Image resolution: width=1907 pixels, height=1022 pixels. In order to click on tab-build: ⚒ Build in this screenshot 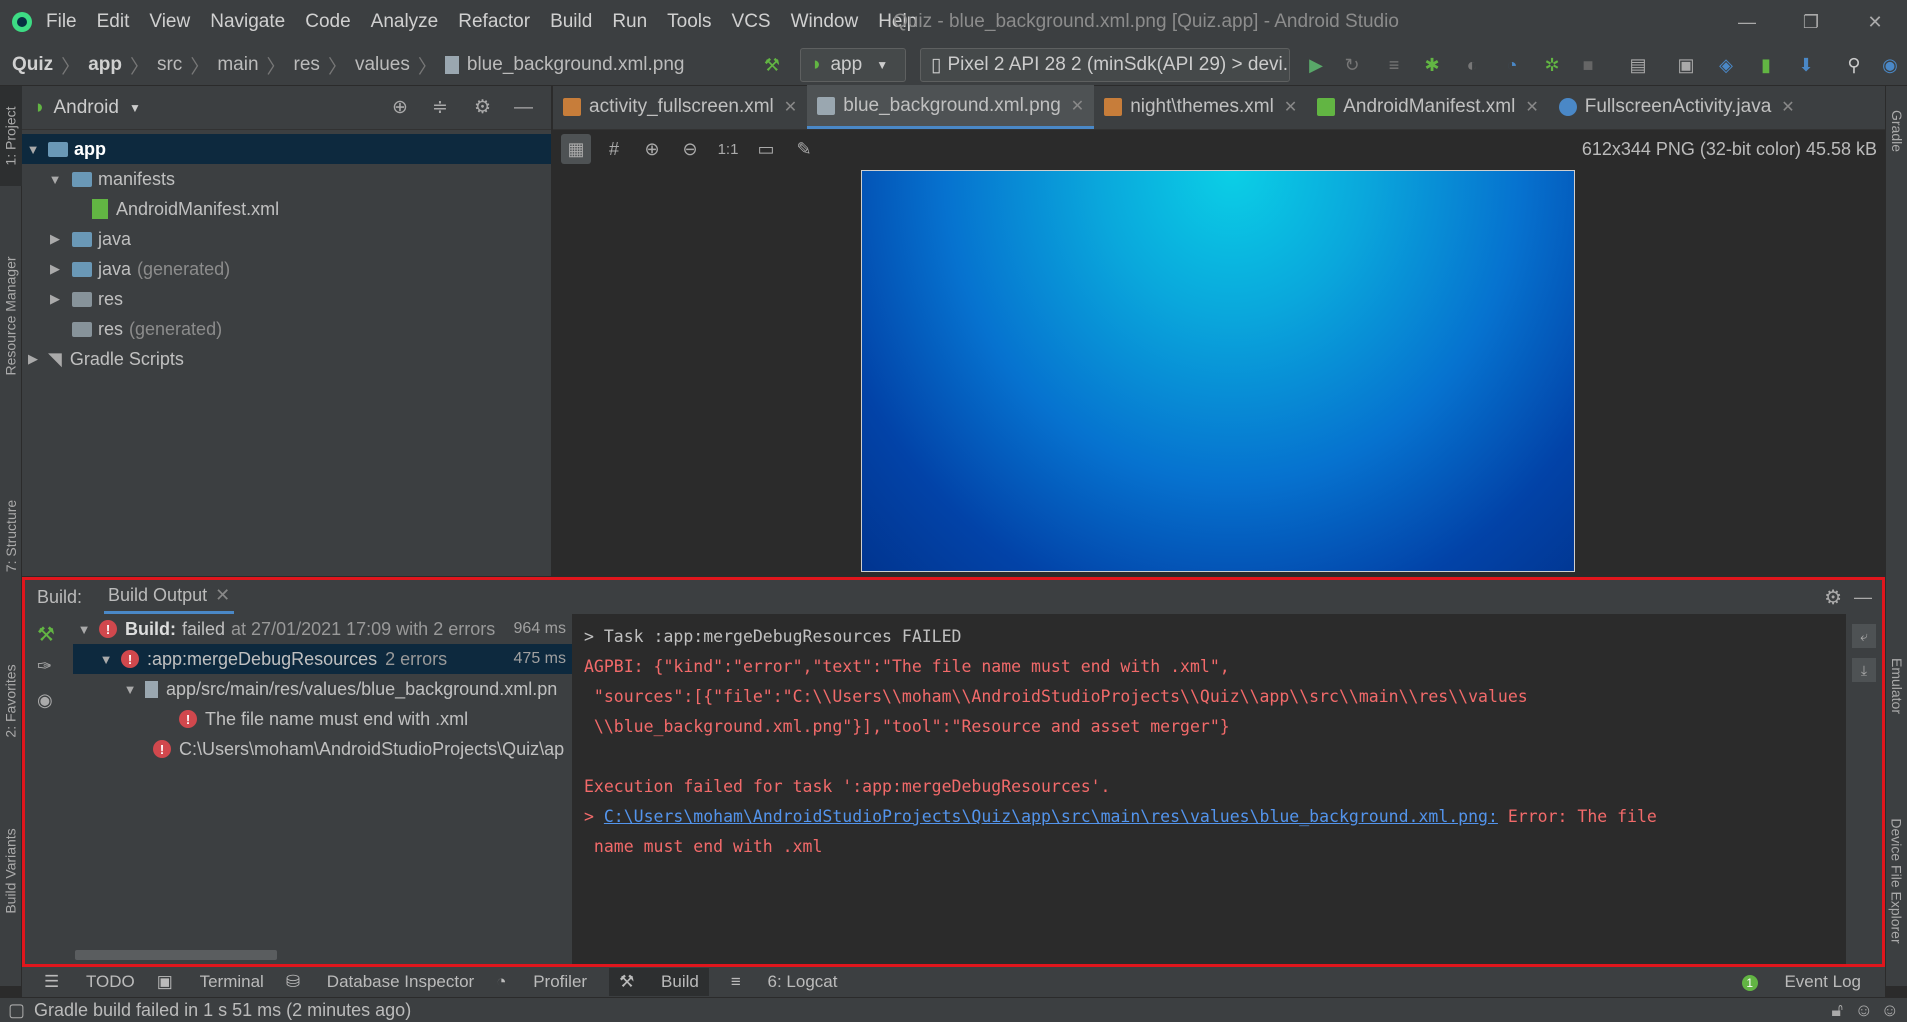, I will do `click(659, 982)`.